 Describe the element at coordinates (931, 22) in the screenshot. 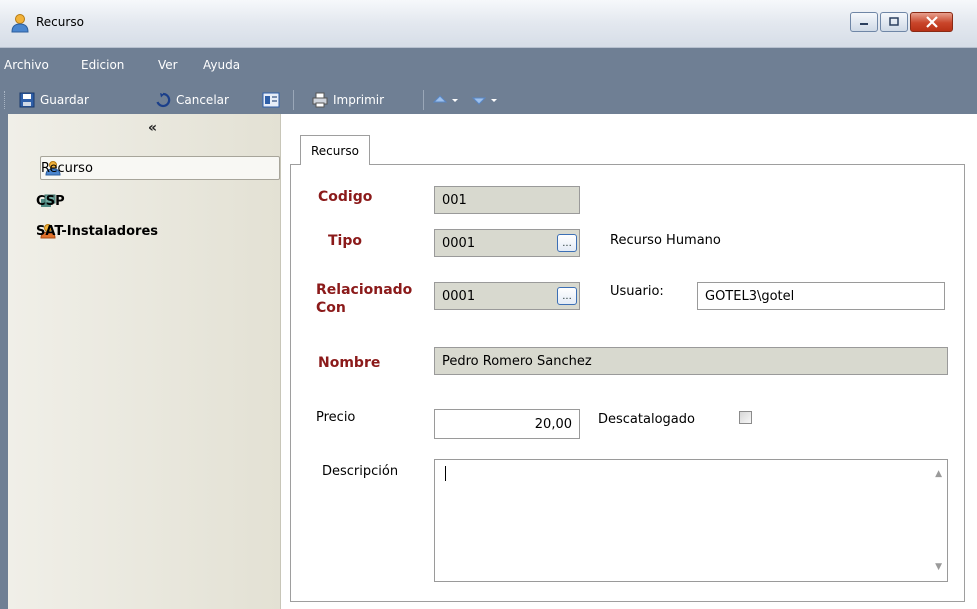

I see `close-button` at that location.